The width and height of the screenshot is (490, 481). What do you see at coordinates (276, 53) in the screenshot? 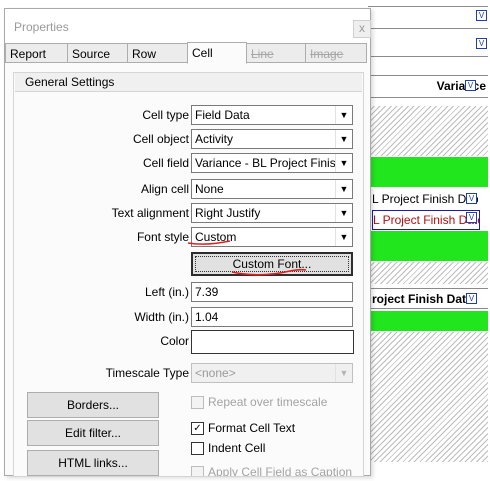
I see `tab-line: Line` at bounding box center [276, 53].